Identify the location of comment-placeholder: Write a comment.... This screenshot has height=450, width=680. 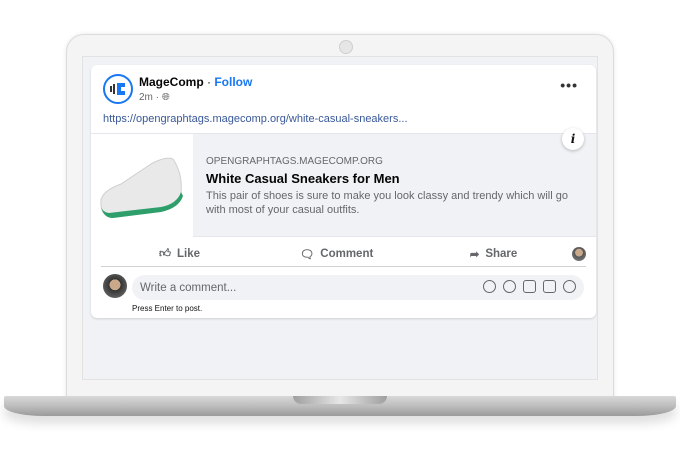
(188, 287).